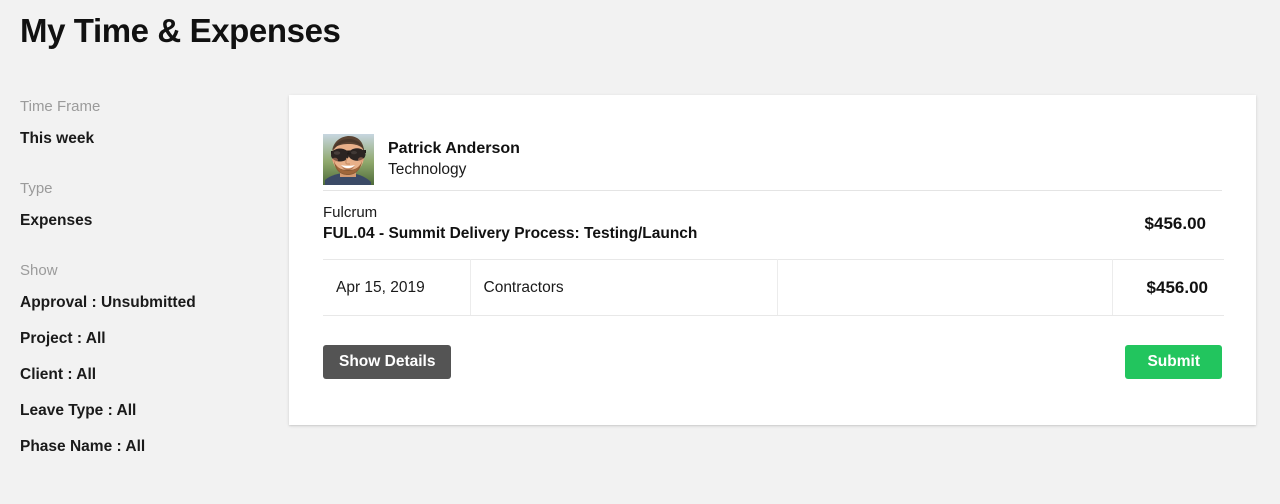 The width and height of the screenshot is (1280, 504). What do you see at coordinates (397, 287) in the screenshot?
I see `expense-date: Apr 15, 2019` at bounding box center [397, 287].